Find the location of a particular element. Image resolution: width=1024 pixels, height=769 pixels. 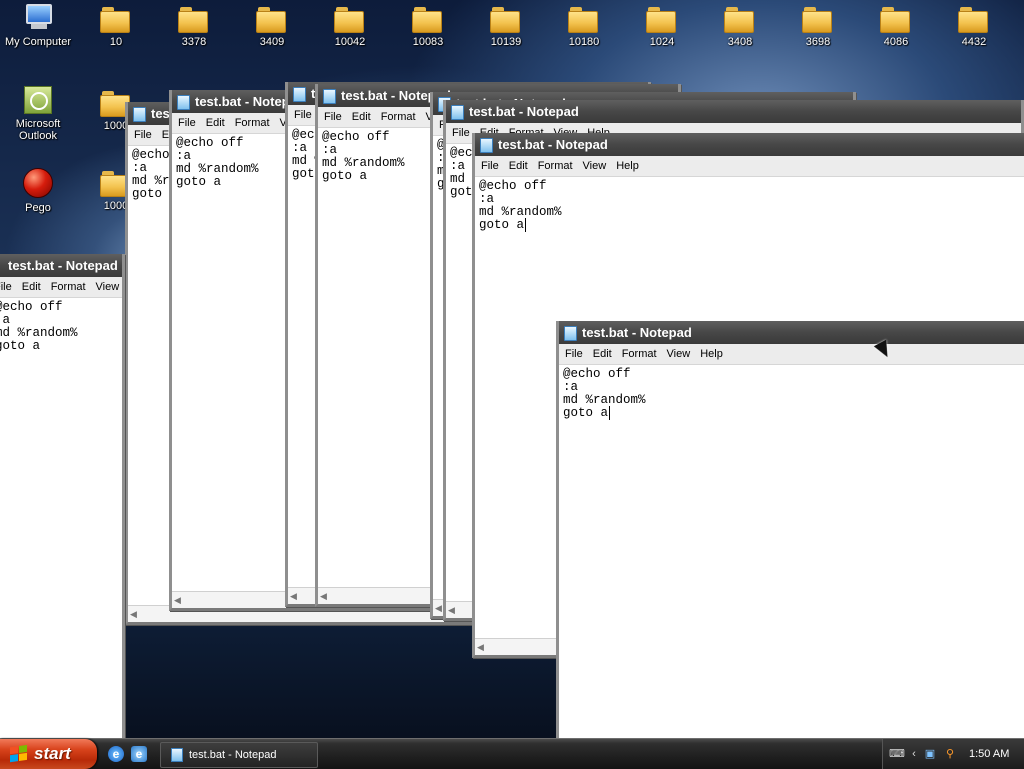

desktop-icon-label: 3408 is located at coordinates (740, 42).